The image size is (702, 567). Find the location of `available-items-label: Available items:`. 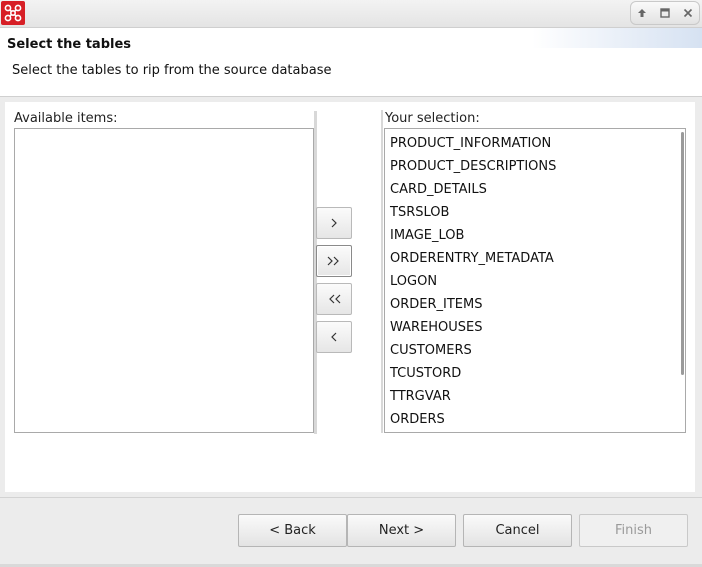

available-items-label: Available items: is located at coordinates (66, 118).